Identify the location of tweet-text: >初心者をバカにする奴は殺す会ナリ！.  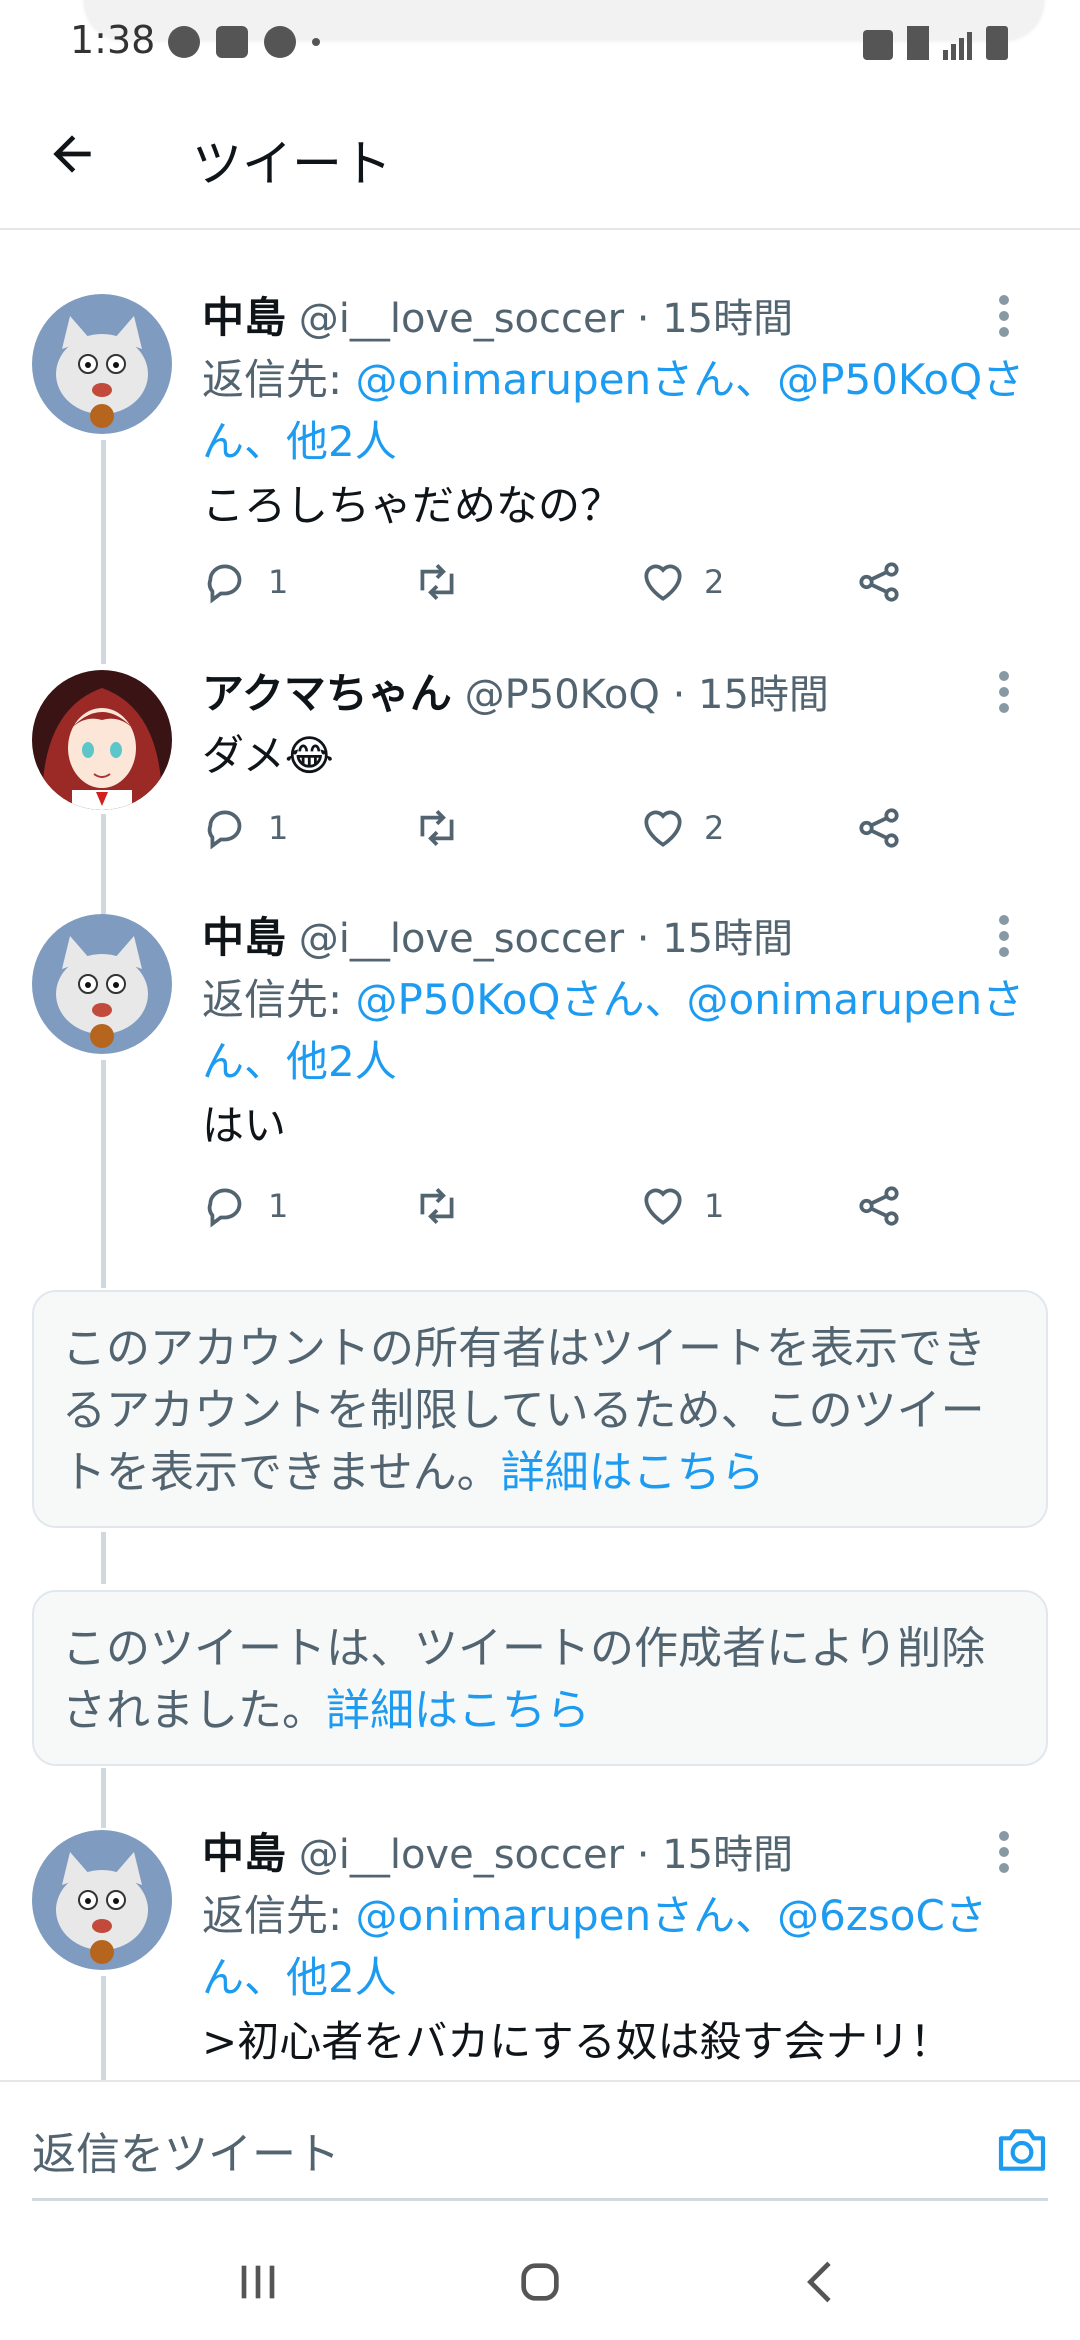
(577, 2041).